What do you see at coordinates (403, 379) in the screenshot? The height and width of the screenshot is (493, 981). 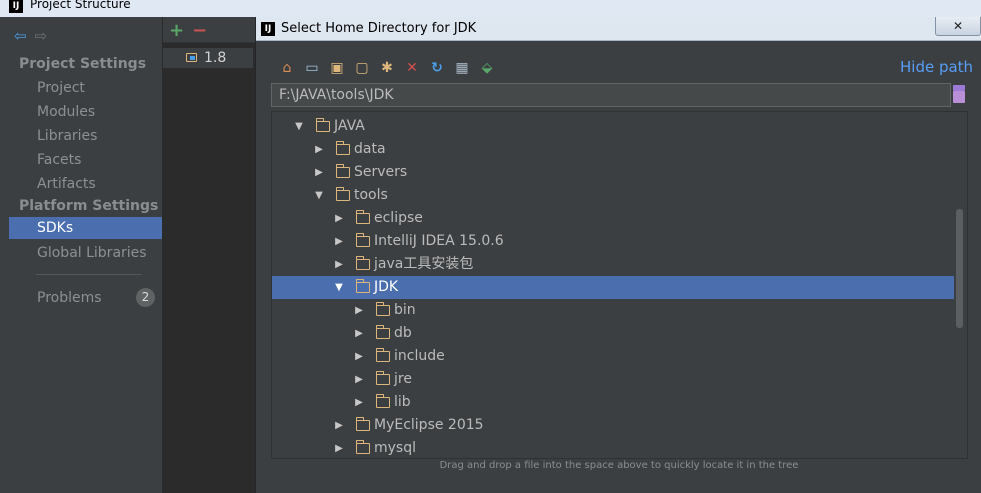 I see `tree-node-label: jre` at bounding box center [403, 379].